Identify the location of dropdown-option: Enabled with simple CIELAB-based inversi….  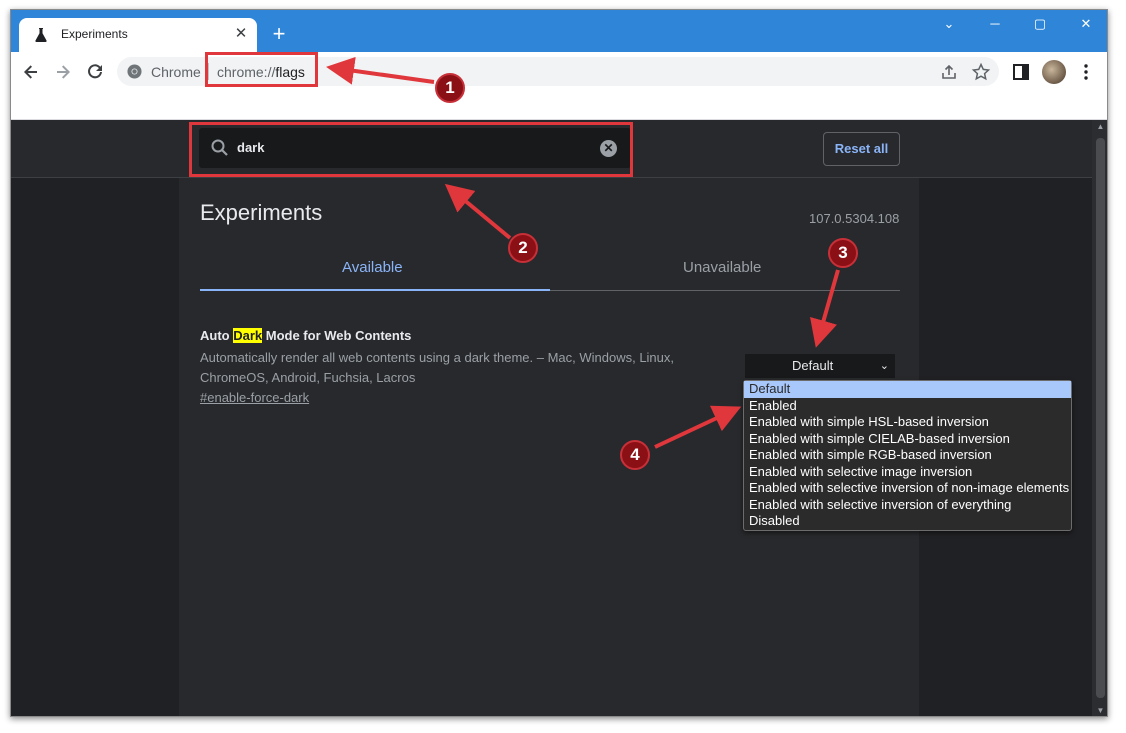
(907, 439).